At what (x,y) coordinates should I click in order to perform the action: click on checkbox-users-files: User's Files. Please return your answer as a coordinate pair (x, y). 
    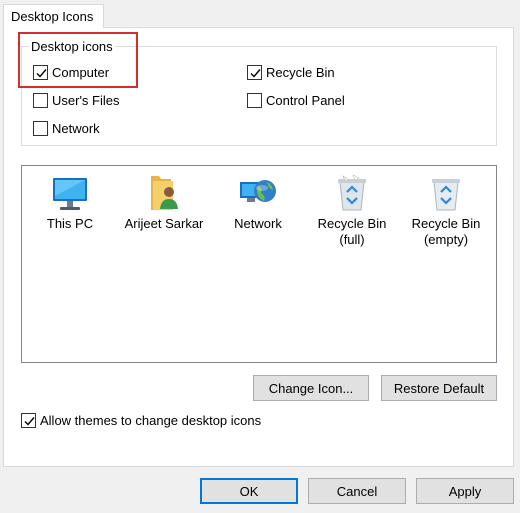
    Looking at the image, I should click on (76, 100).